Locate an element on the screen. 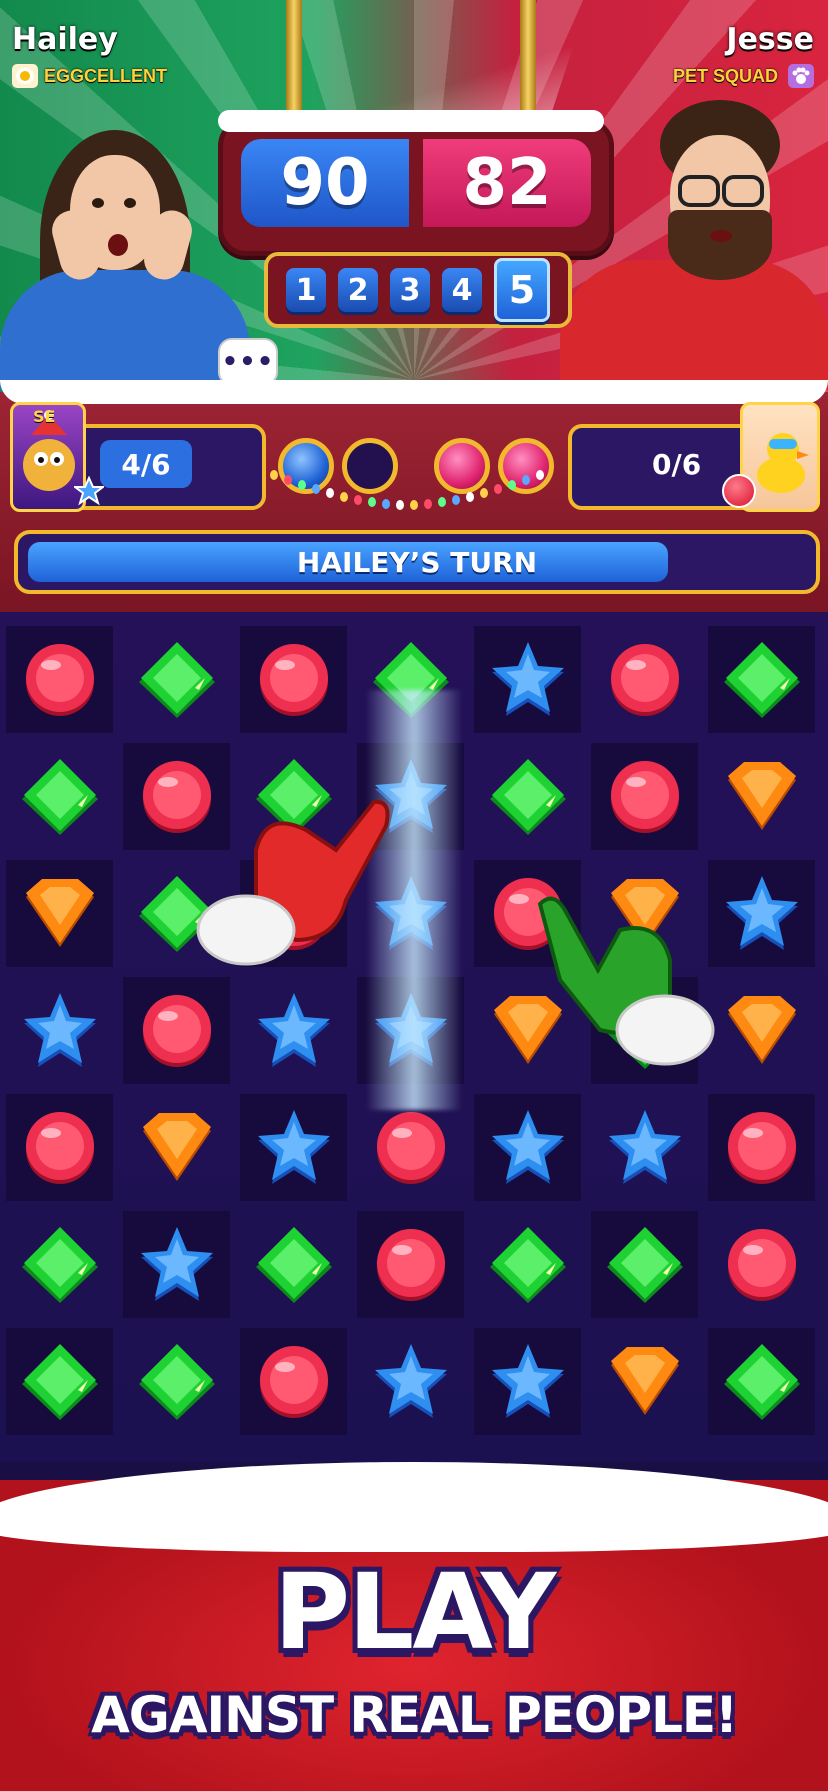  player-right-team: PET SQUAD is located at coordinates (725, 76).